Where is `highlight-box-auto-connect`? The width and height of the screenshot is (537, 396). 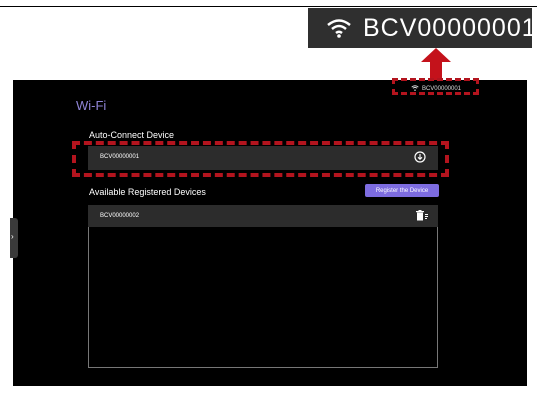 highlight-box-auto-connect is located at coordinates (260, 159).